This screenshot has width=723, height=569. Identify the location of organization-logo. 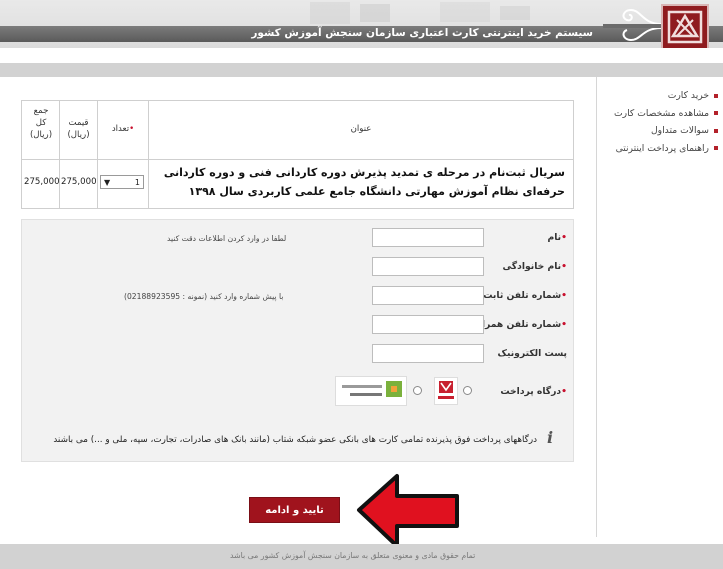
(685, 26).